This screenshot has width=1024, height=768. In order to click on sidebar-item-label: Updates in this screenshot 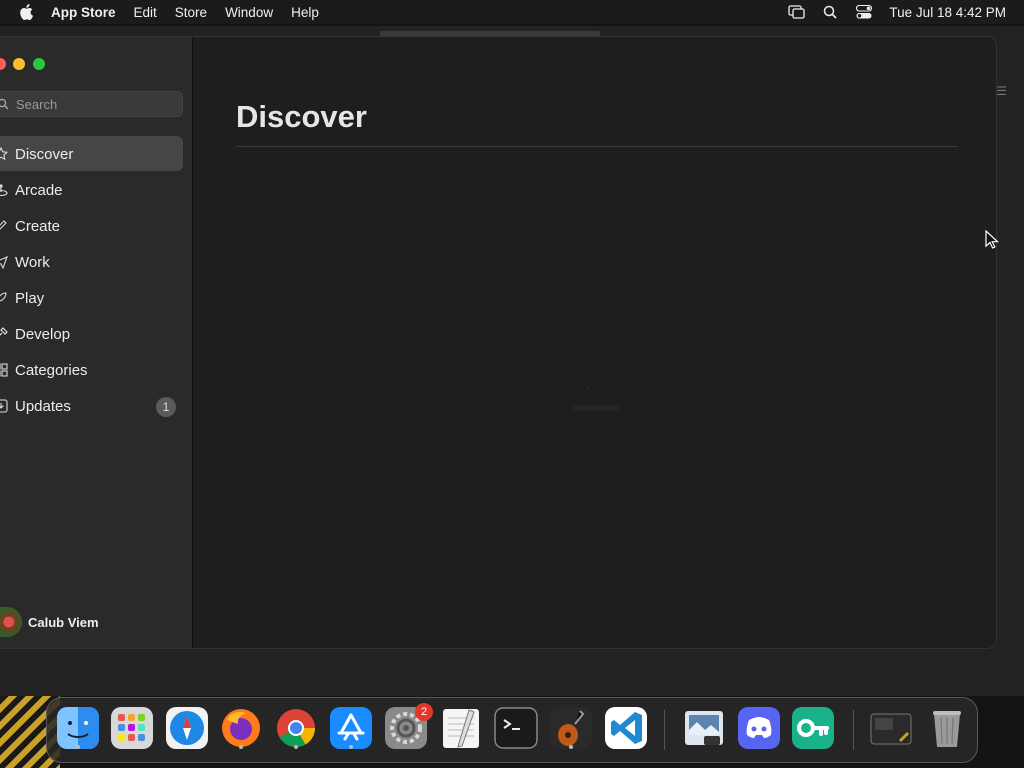, I will do `click(43, 406)`.